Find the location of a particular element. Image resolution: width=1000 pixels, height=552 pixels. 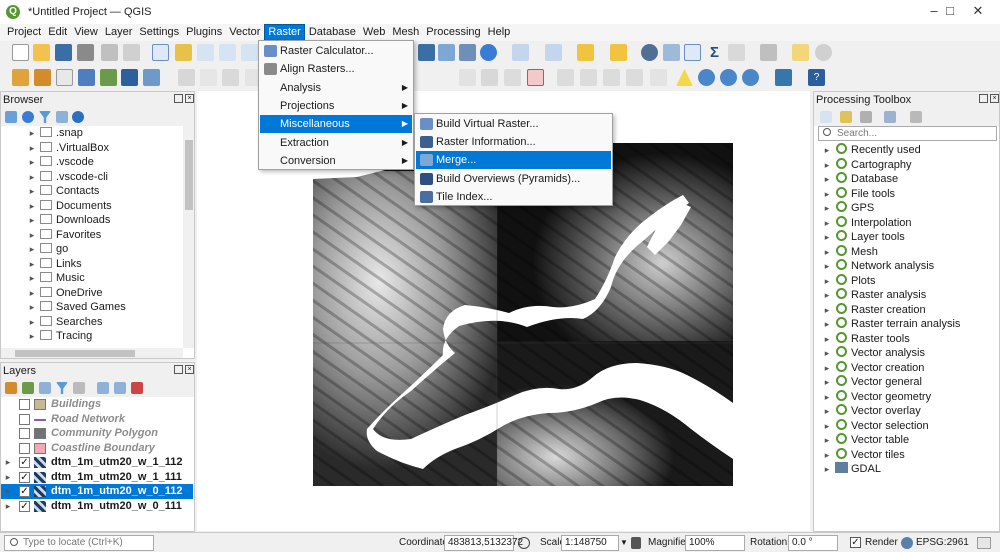

manage-themes-icon is located at coordinates (45, 388).